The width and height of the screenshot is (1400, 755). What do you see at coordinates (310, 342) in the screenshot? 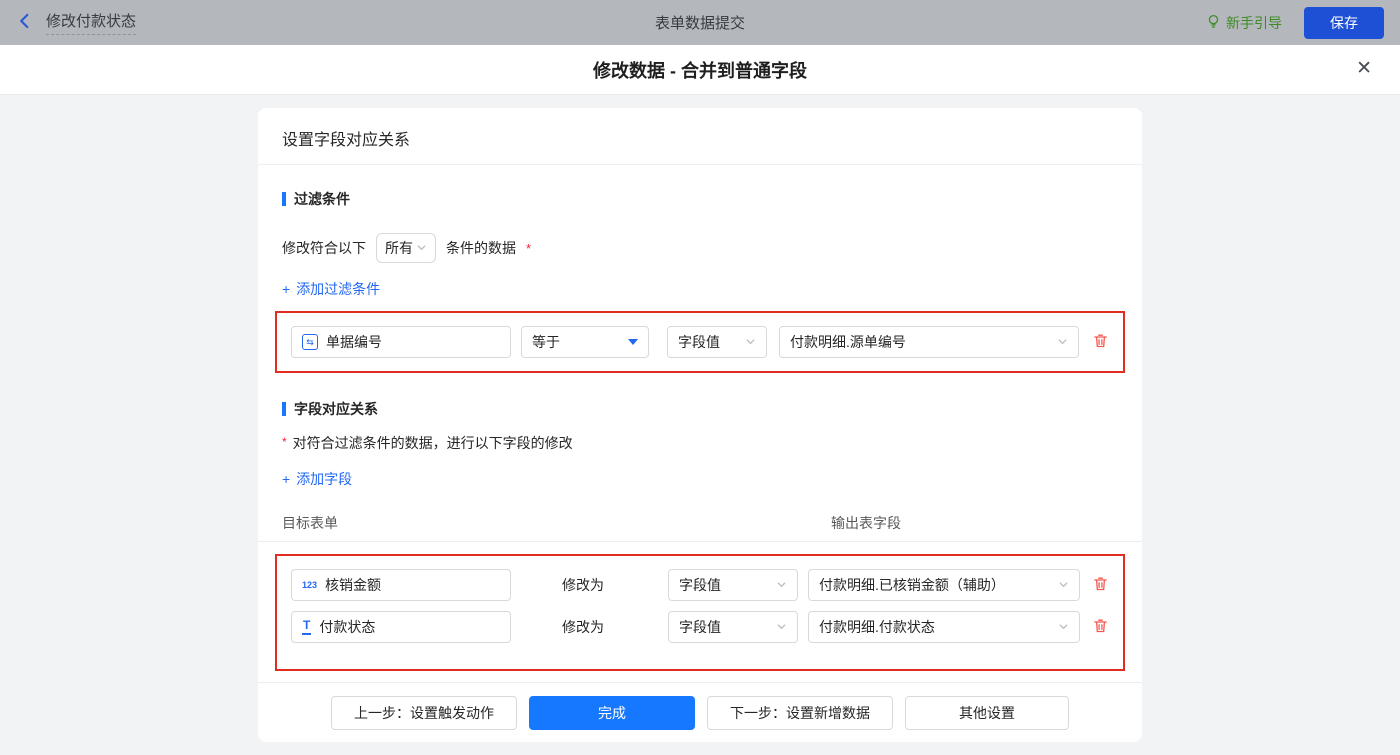
I see `serial-number-field-icon: ⇆` at bounding box center [310, 342].